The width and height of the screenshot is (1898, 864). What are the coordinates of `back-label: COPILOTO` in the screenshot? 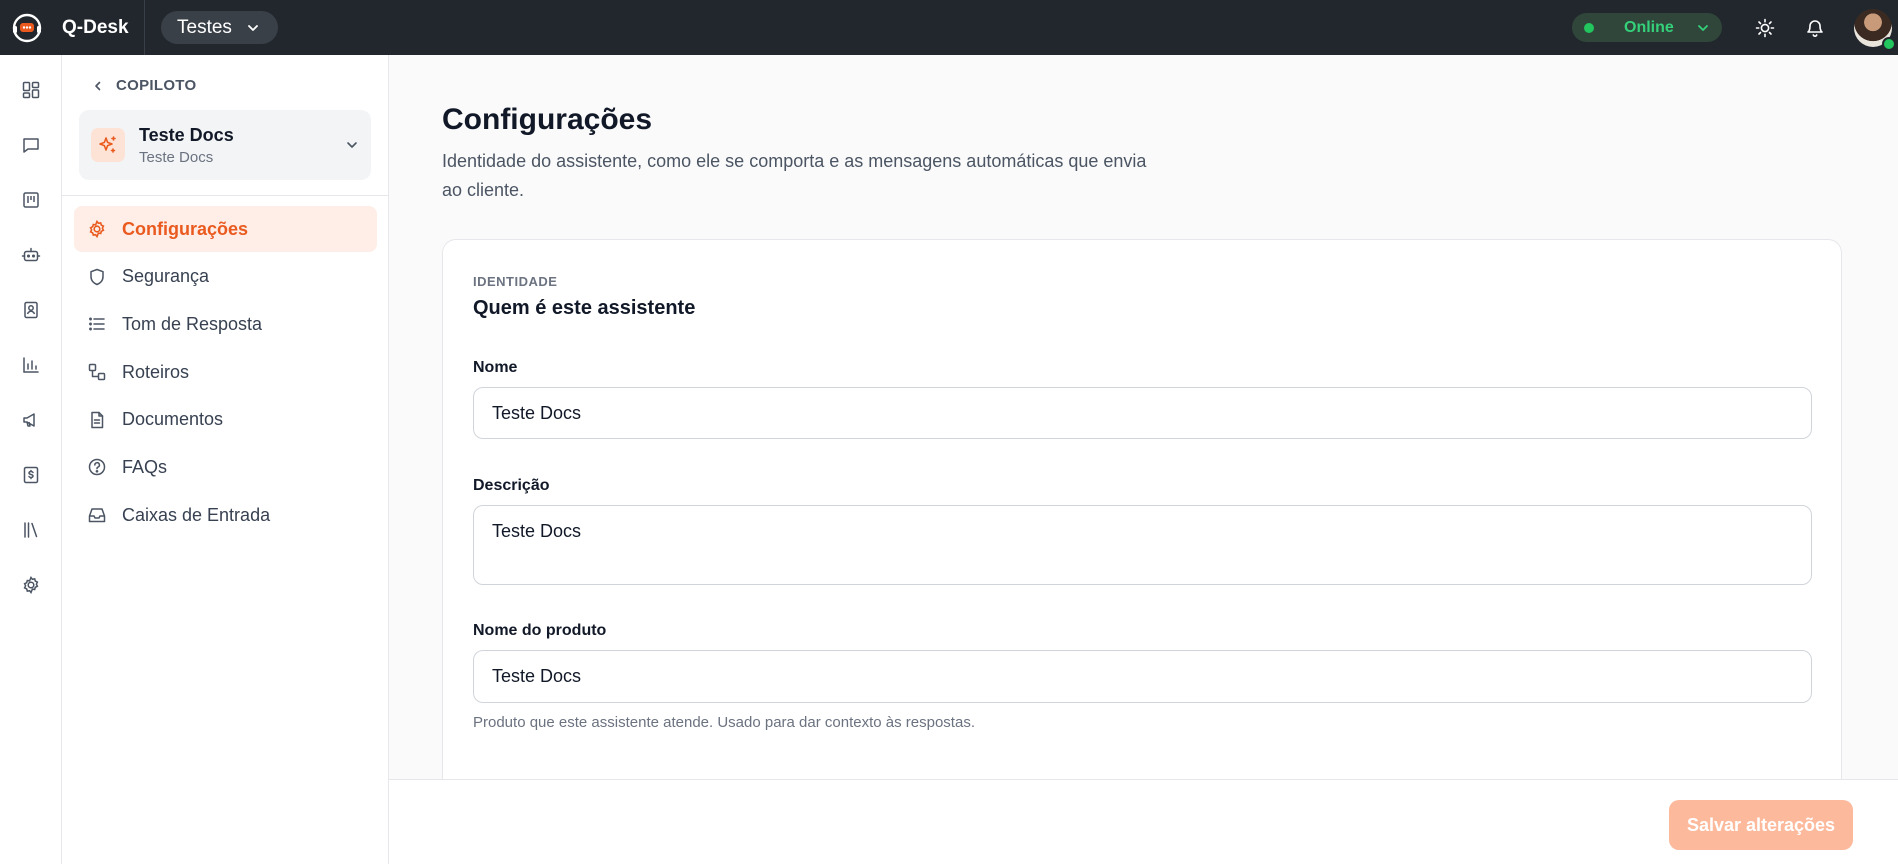 It's located at (156, 85).